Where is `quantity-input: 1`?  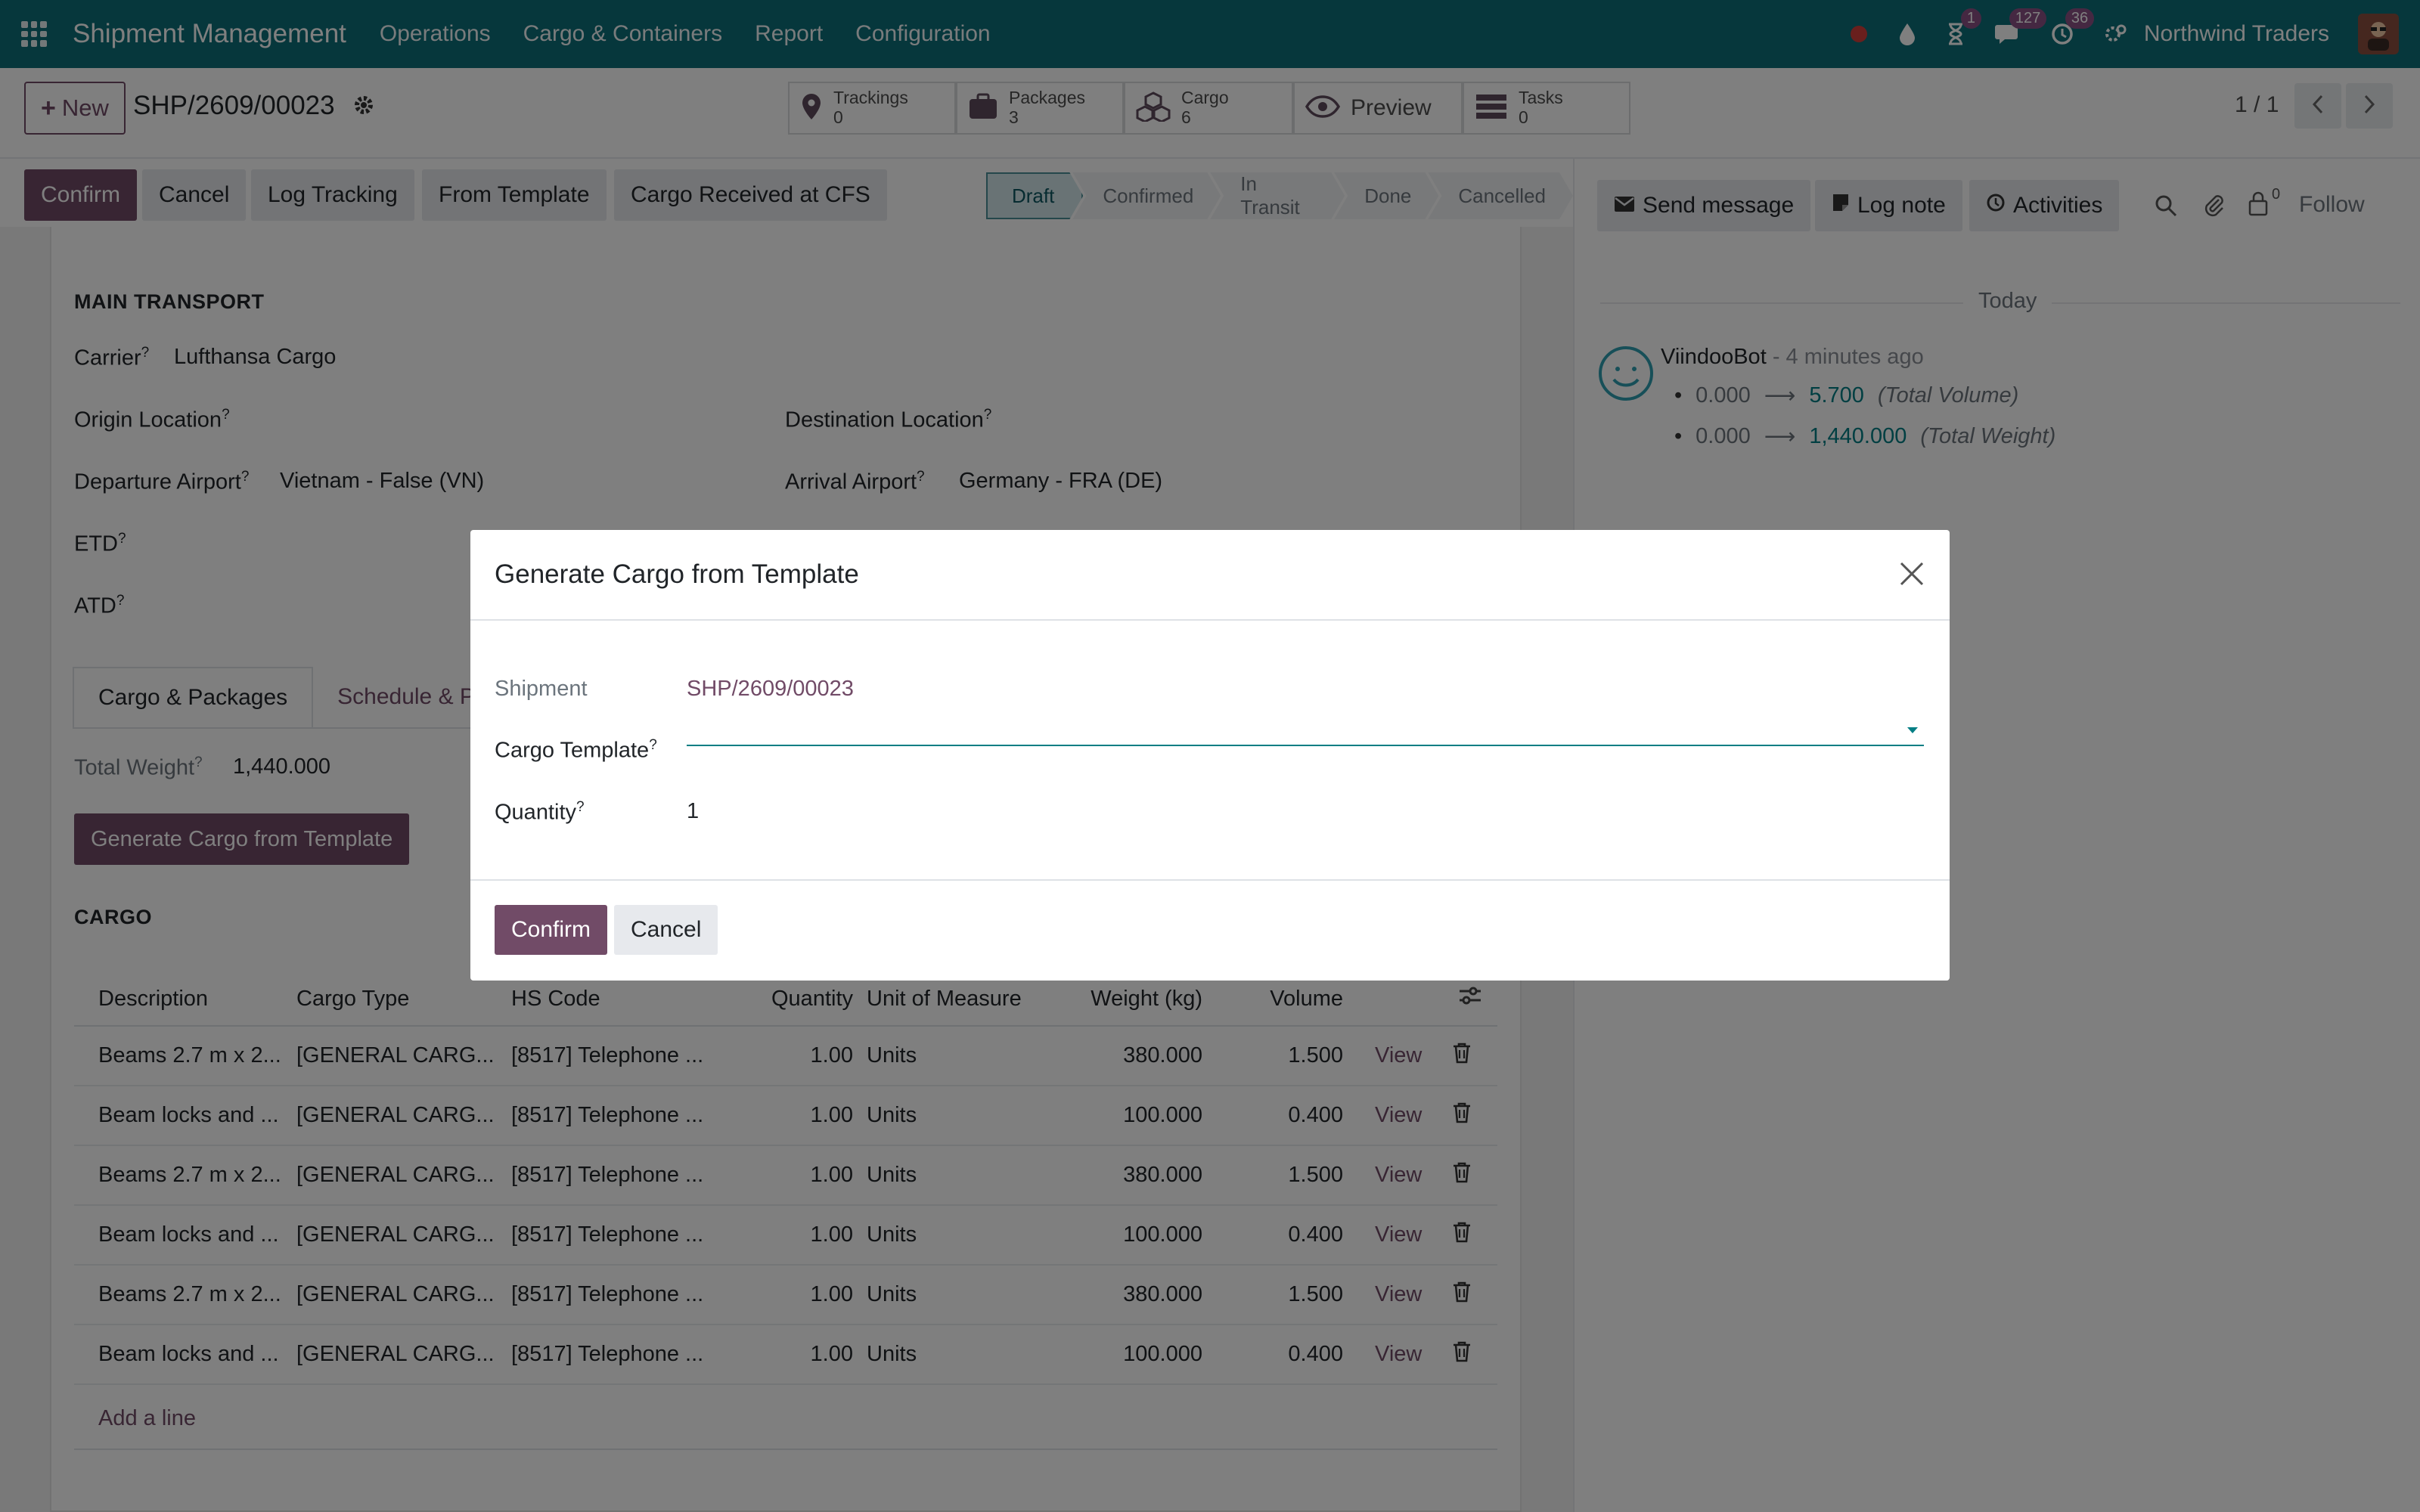 quantity-input: 1 is located at coordinates (693, 812).